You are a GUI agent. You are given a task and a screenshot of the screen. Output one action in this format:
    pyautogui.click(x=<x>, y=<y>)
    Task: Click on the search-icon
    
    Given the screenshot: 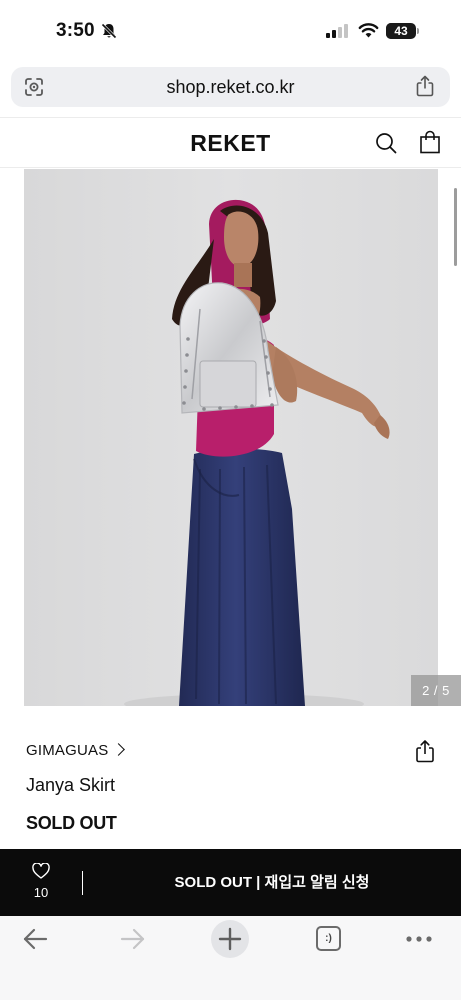 What is the action you would take?
    pyautogui.click(x=386, y=143)
    